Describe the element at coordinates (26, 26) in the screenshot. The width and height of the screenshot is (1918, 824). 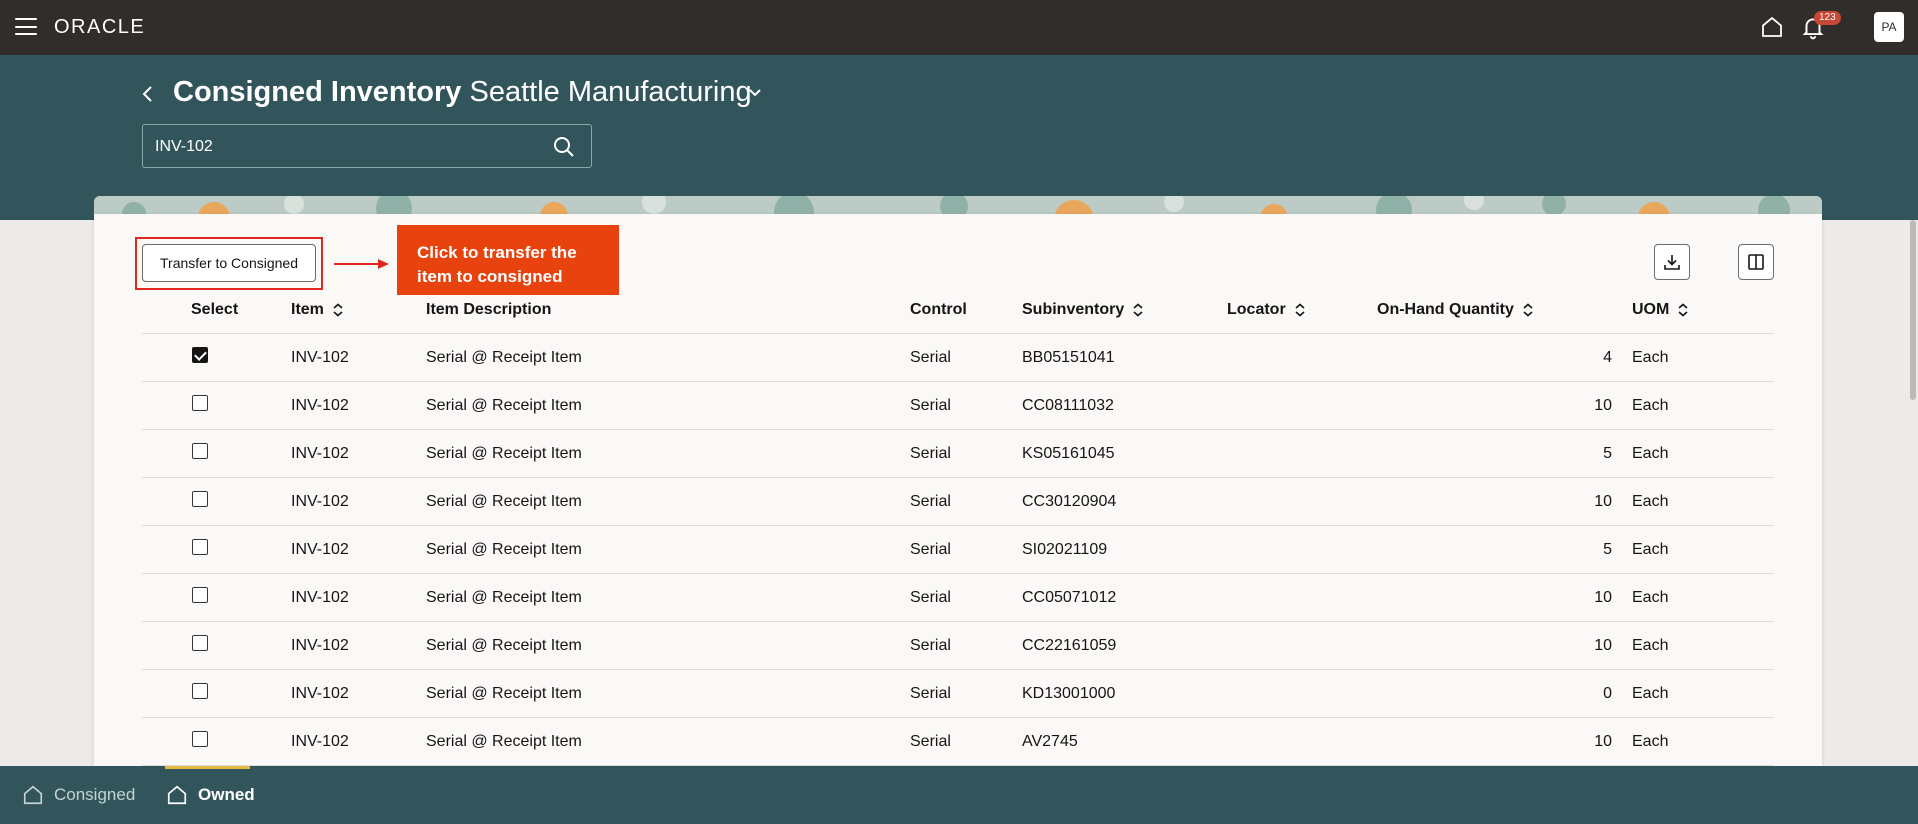
I see `hamburger-menu-icon` at that location.